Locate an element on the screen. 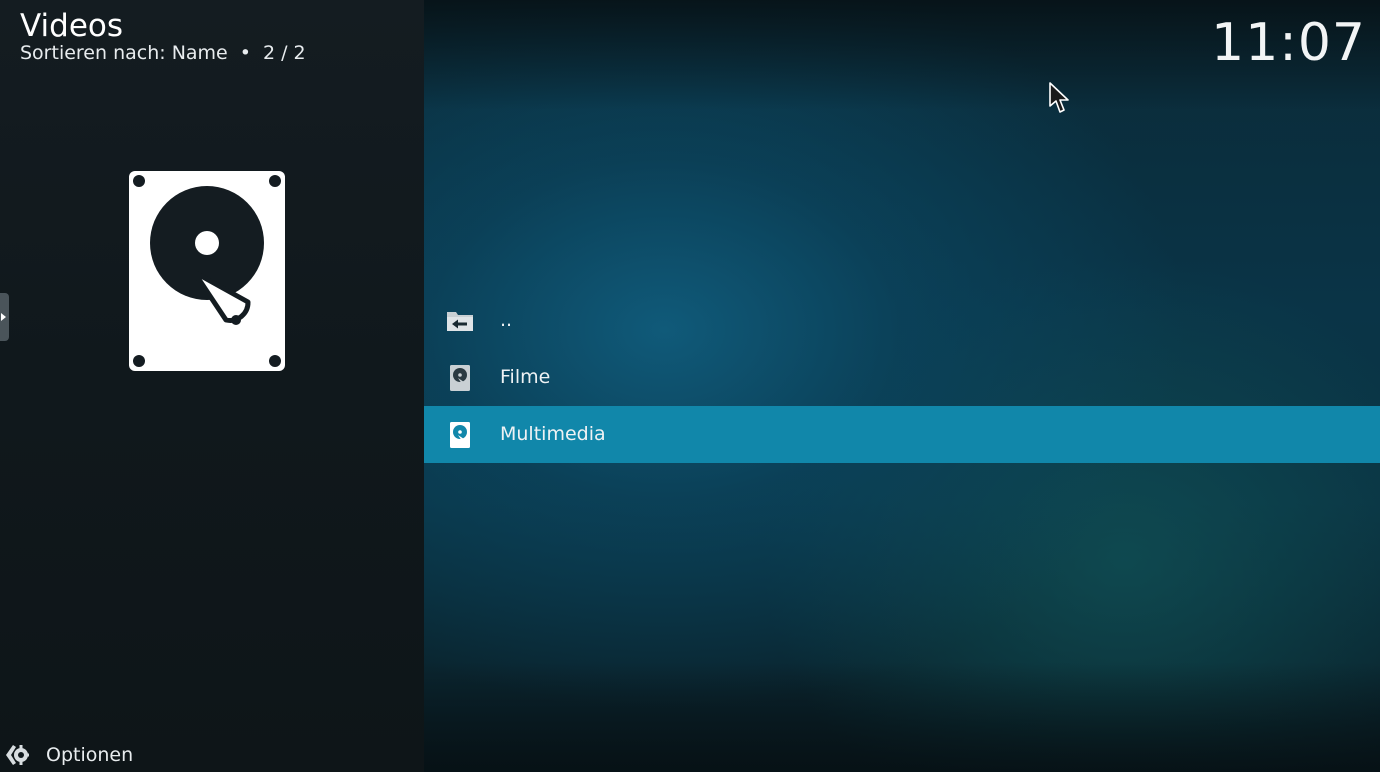 Image resolution: width=1380 pixels, height=772 pixels. list-item-filme: Filme is located at coordinates (902, 377).